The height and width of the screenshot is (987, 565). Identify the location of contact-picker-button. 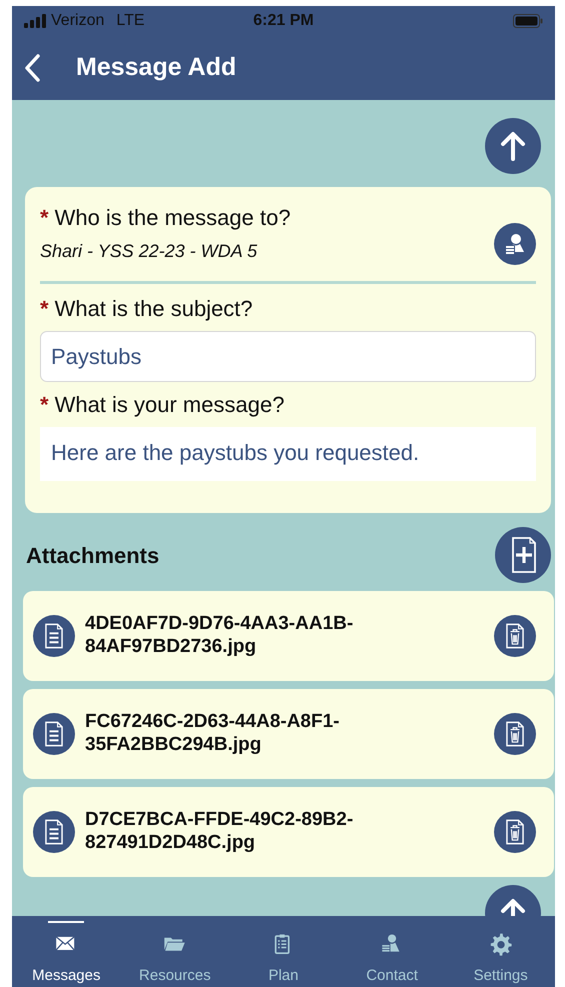
(515, 244).